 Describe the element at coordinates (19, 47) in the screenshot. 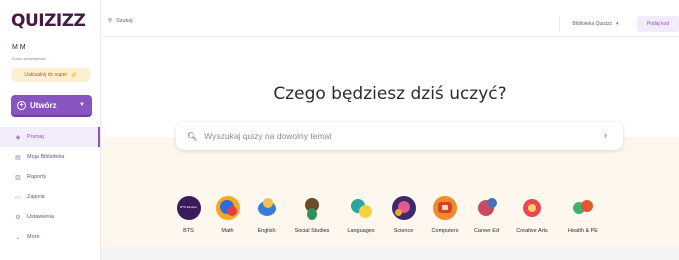

I see `user-name: M M` at that location.